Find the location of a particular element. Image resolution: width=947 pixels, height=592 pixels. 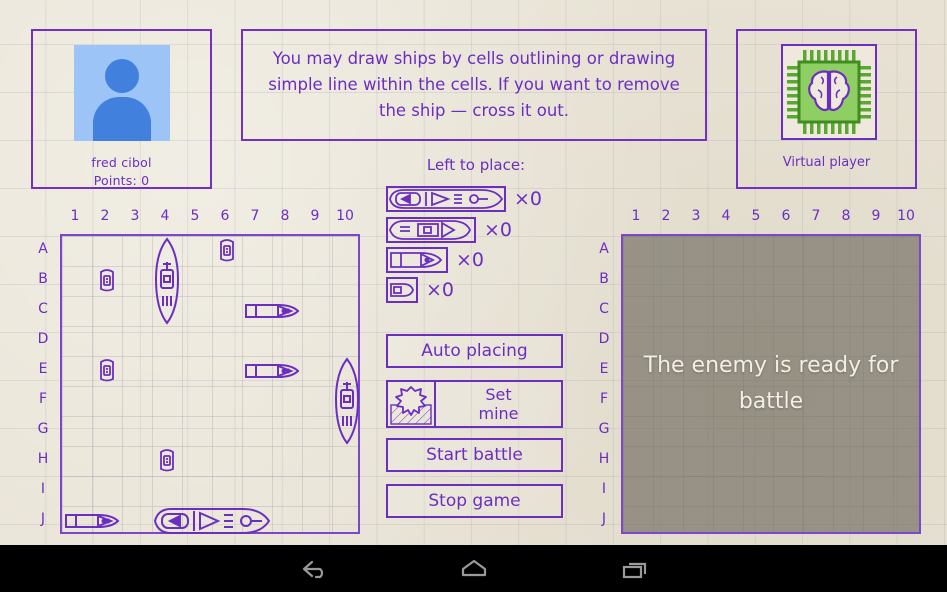

ship-2-at-J1 is located at coordinates (92, 521).